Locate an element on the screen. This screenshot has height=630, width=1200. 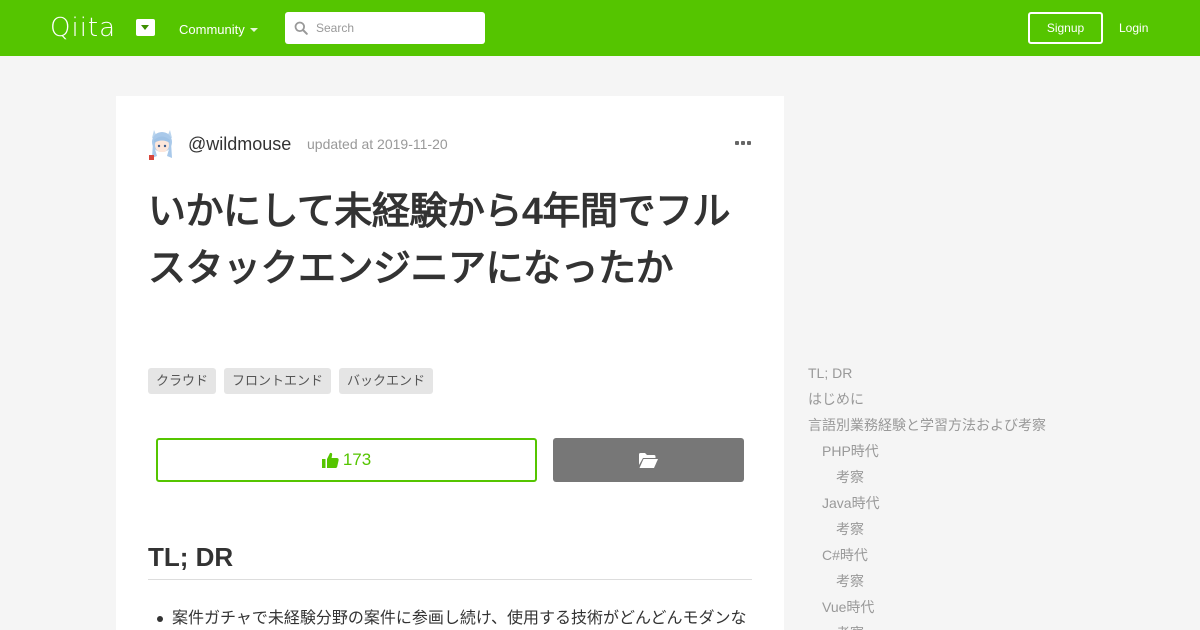
like-button: 173 is located at coordinates (346, 460).